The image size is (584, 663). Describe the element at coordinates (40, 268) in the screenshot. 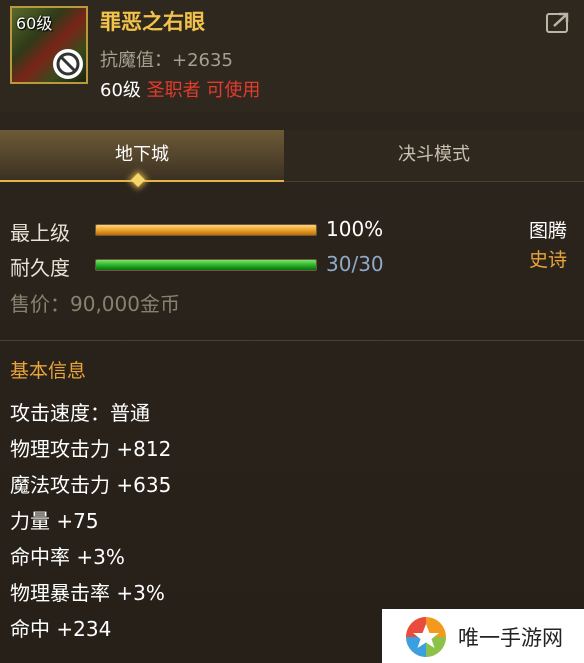

I see `durability-label: 耐久度` at that location.